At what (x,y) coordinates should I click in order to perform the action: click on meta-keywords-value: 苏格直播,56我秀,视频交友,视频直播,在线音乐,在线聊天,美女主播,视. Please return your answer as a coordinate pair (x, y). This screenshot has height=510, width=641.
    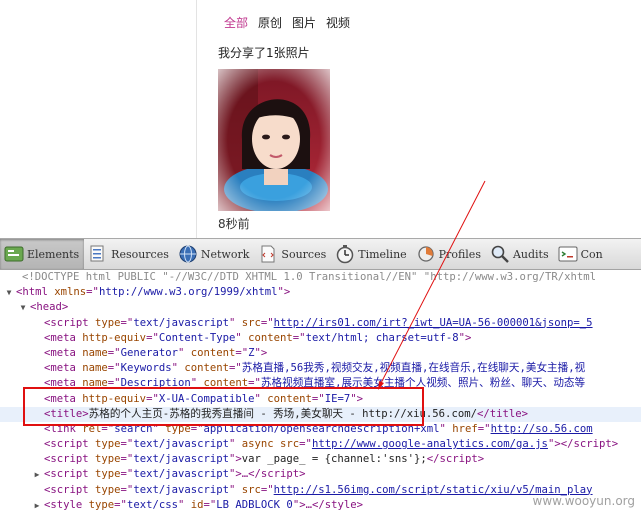
    Looking at the image, I should click on (413, 368).